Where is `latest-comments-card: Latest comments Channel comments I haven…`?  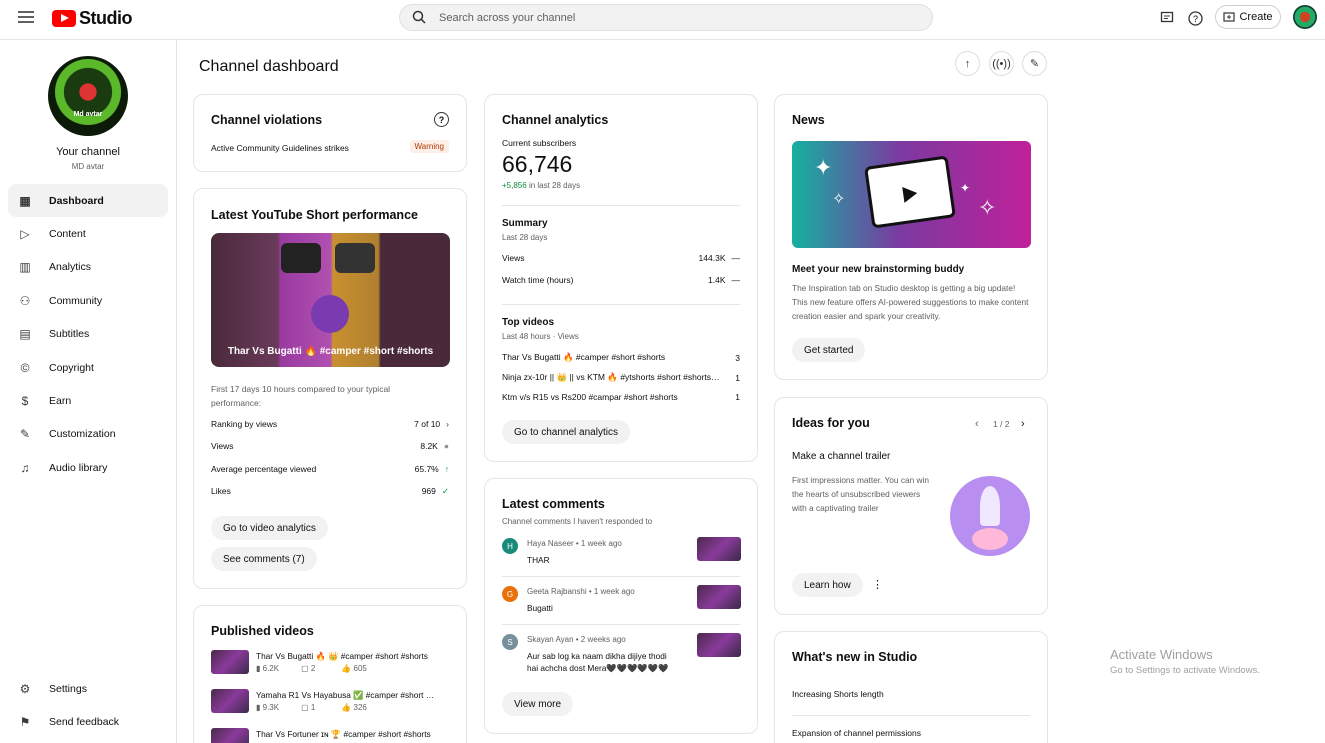 latest-comments-card: Latest comments Channel comments I haven… is located at coordinates (621, 606).